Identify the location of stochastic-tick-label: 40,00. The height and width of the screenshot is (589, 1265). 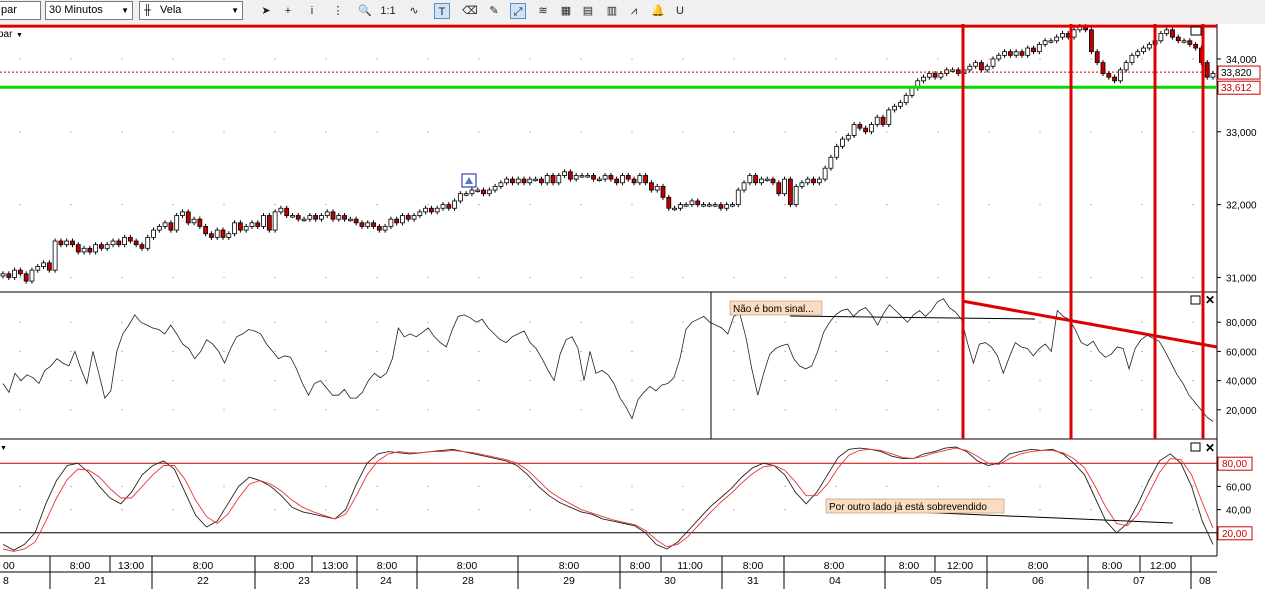
(1238, 511).